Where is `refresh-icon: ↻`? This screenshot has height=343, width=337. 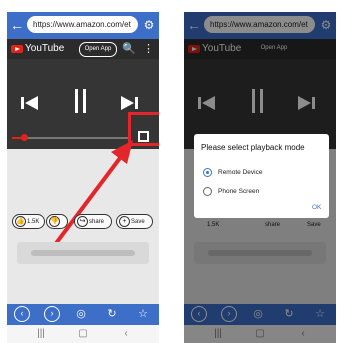 refresh-icon: ↻ is located at coordinates (112, 314).